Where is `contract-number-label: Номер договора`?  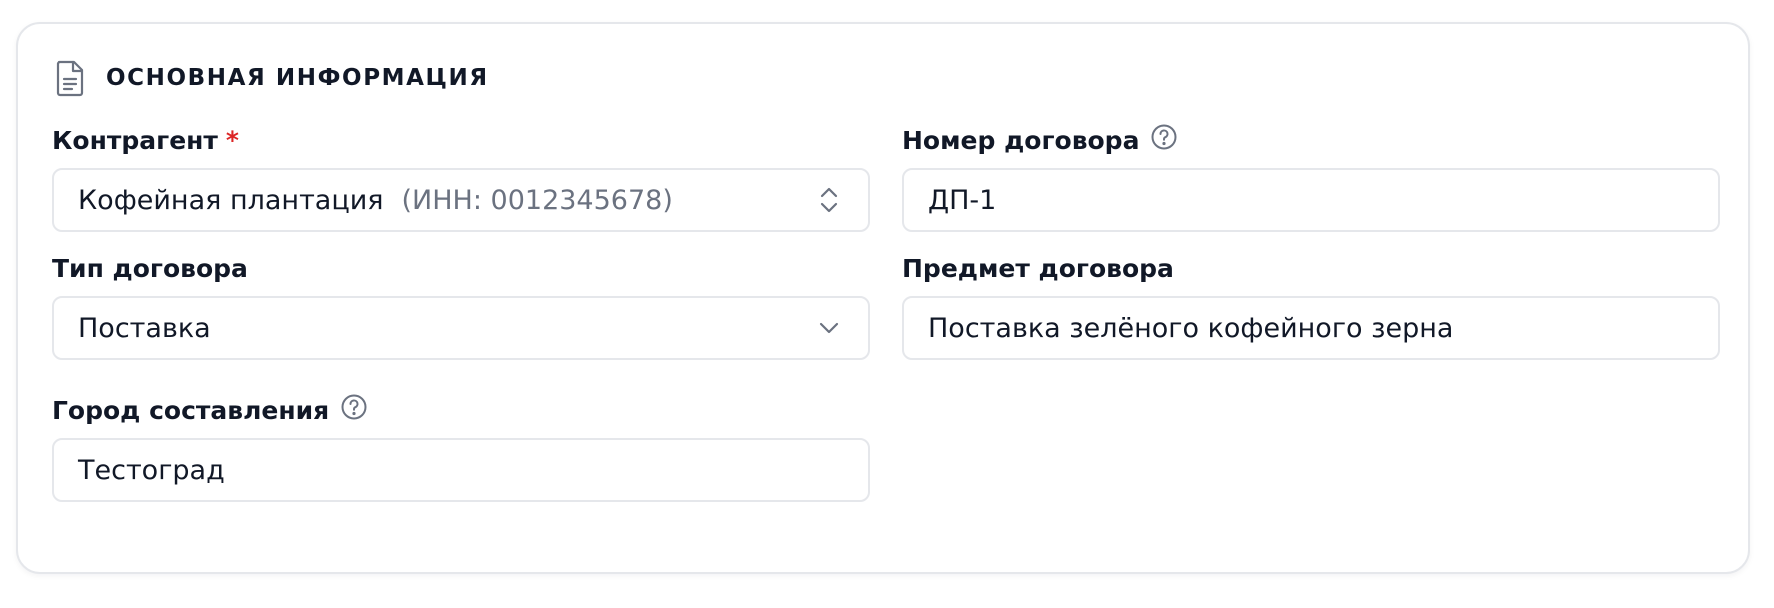 contract-number-label: Номер договора is located at coordinates (1021, 140).